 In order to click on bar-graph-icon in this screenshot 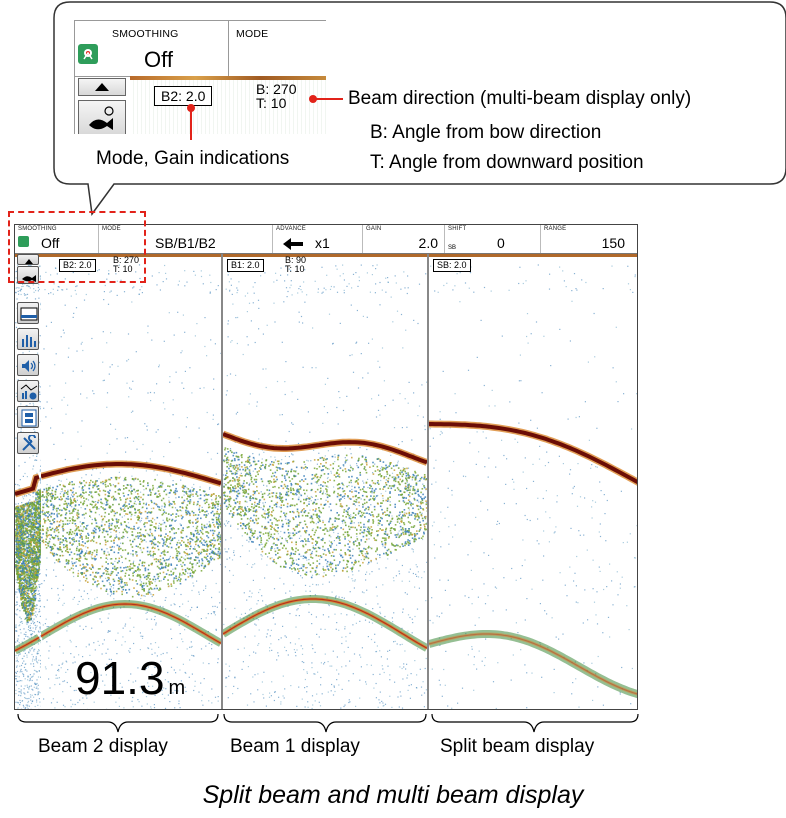, I will do `click(29, 341)`.